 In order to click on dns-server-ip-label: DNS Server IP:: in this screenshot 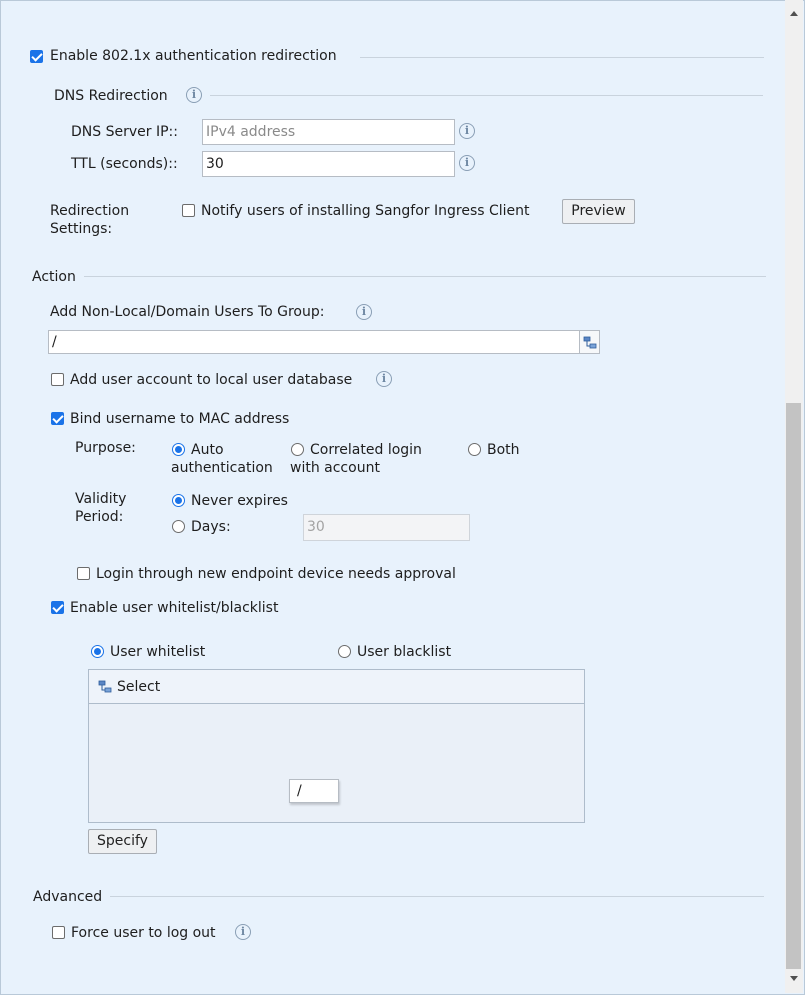, I will do `click(124, 132)`.